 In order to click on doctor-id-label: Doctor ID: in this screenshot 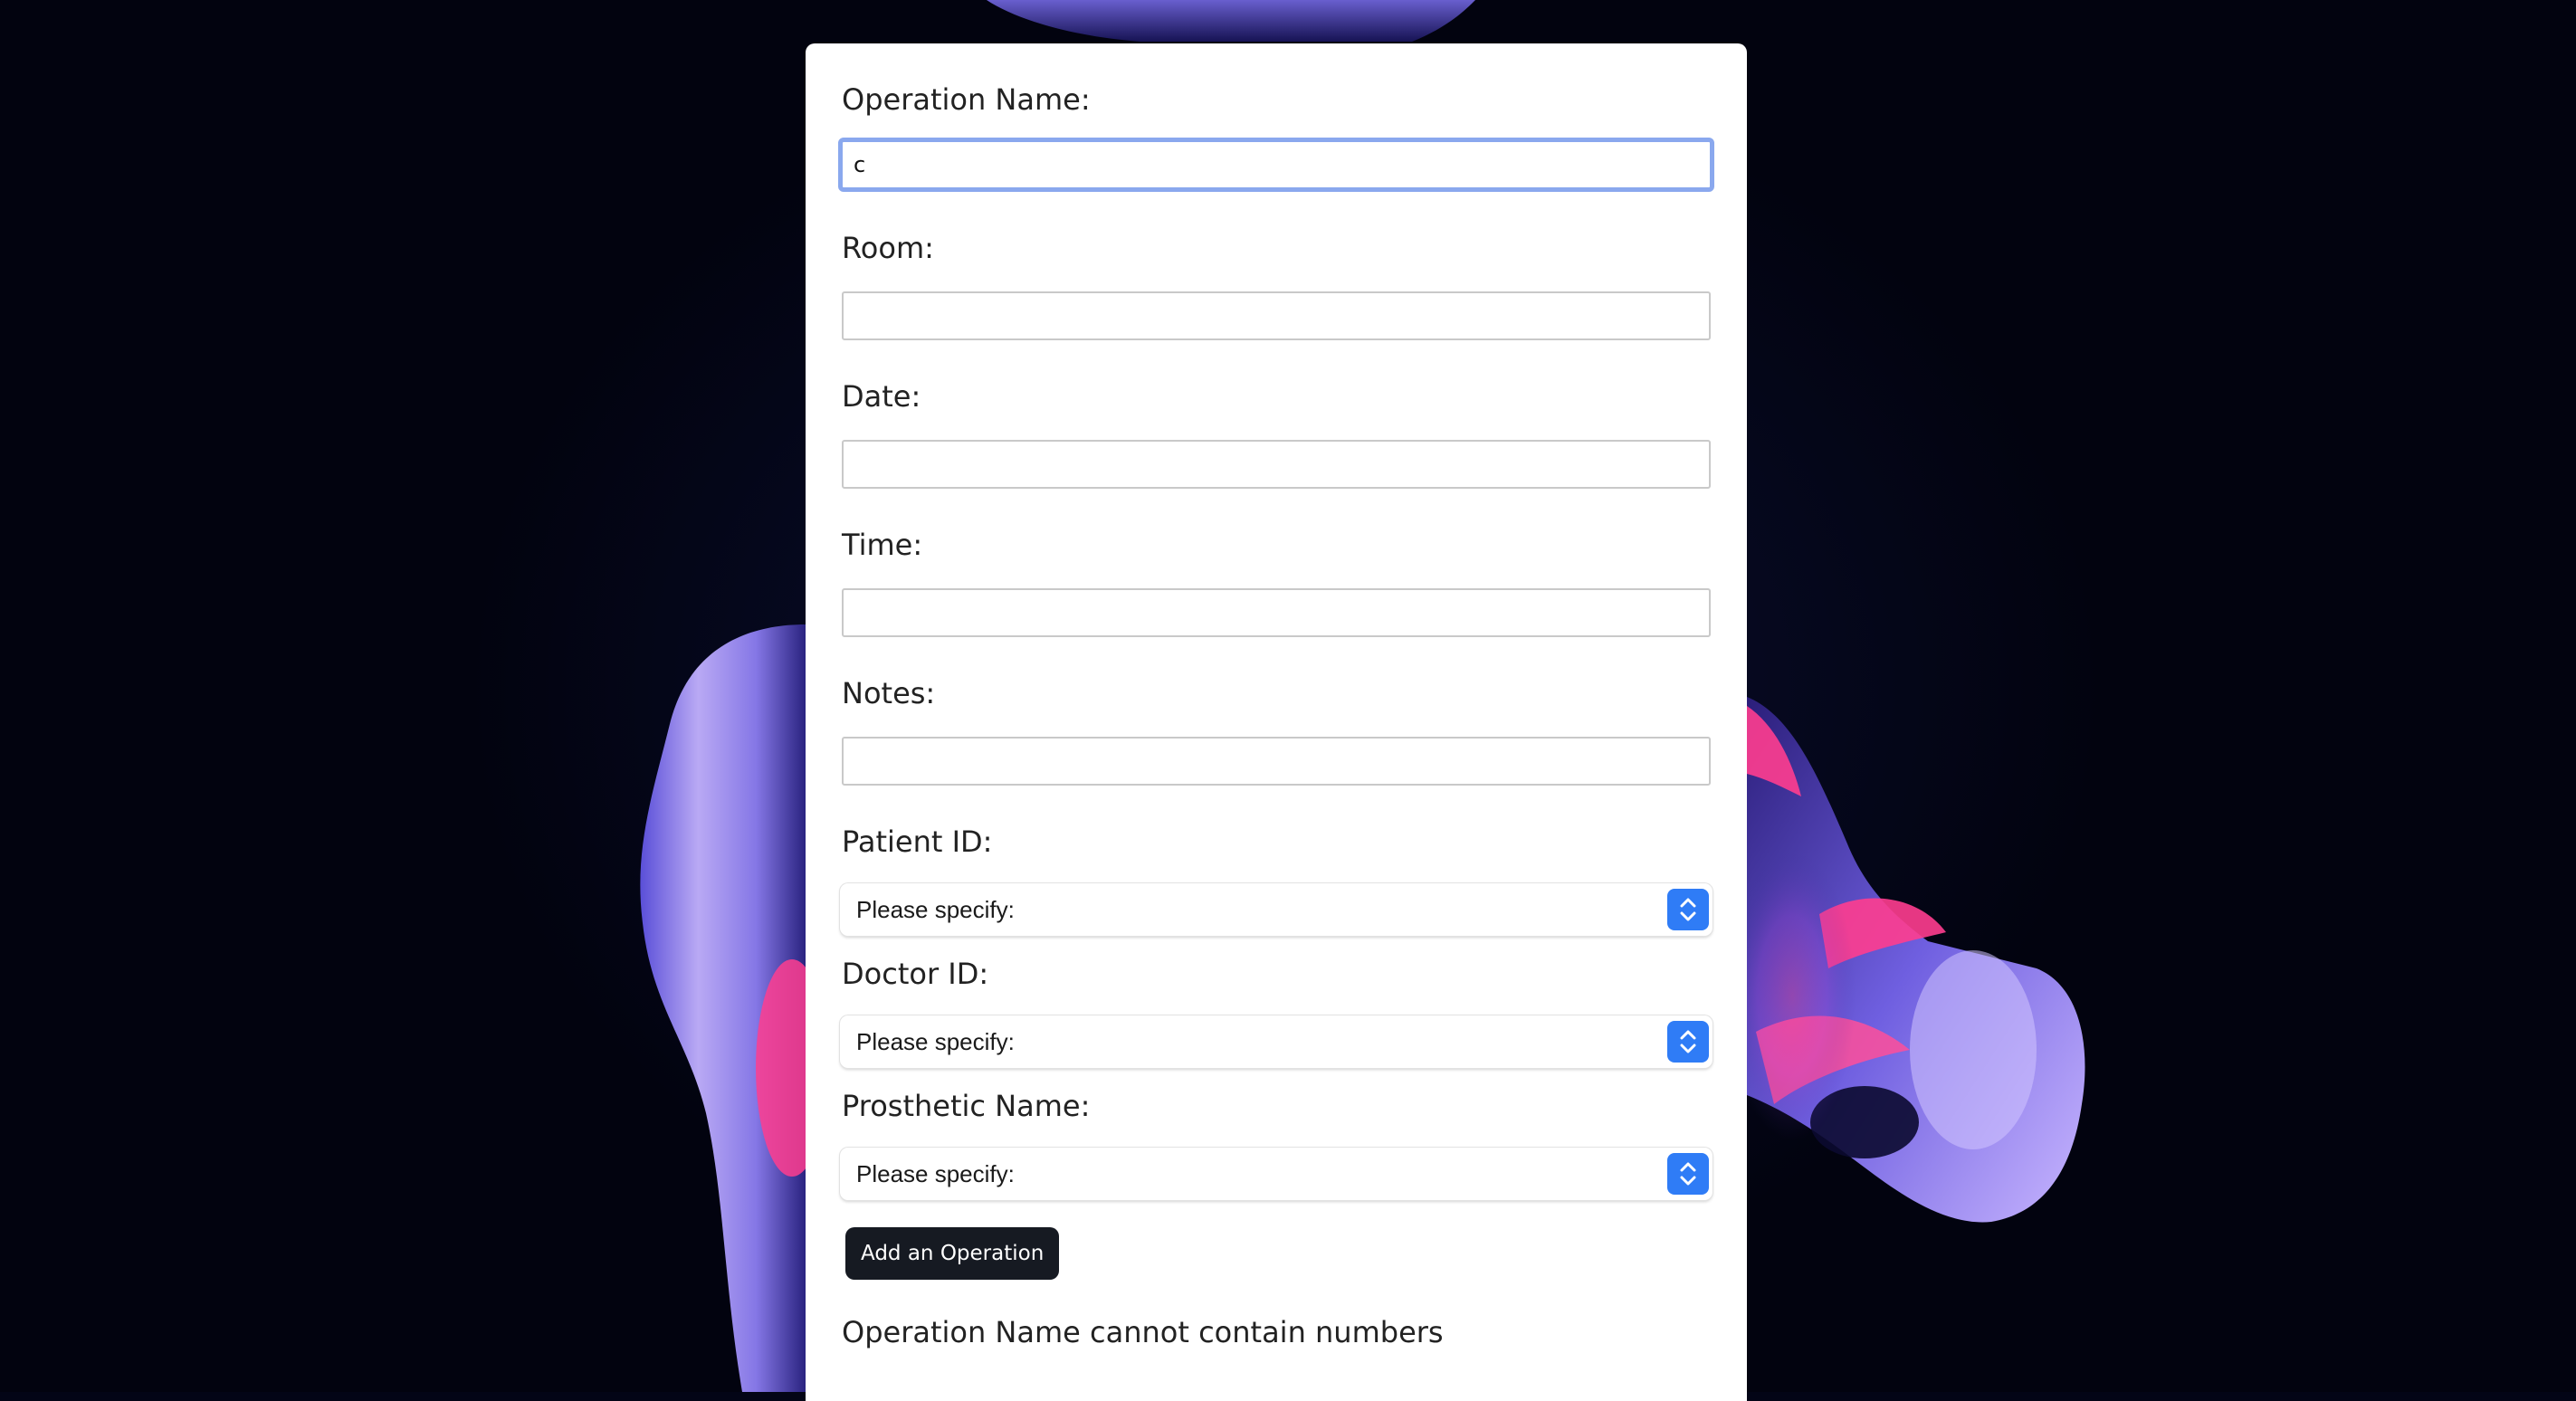, I will do `click(916, 974)`.